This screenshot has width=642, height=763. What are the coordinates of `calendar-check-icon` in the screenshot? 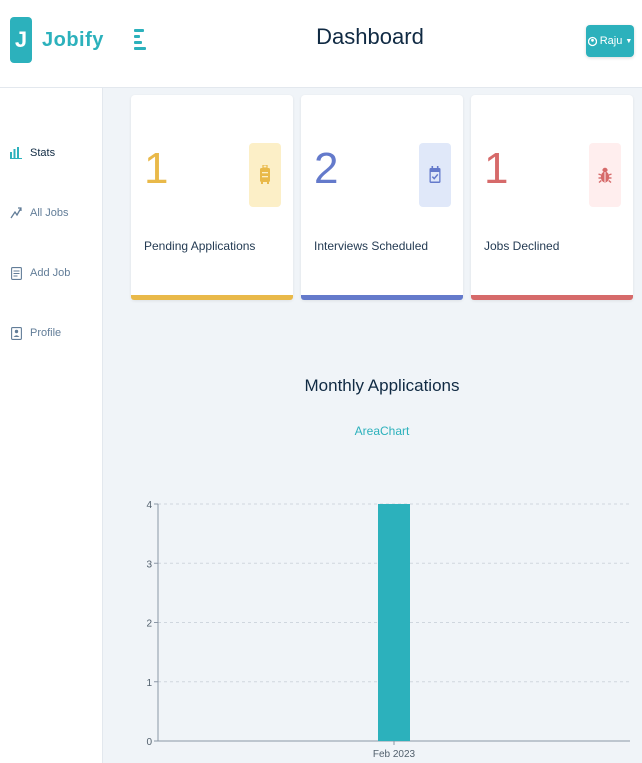 It's located at (435, 174).